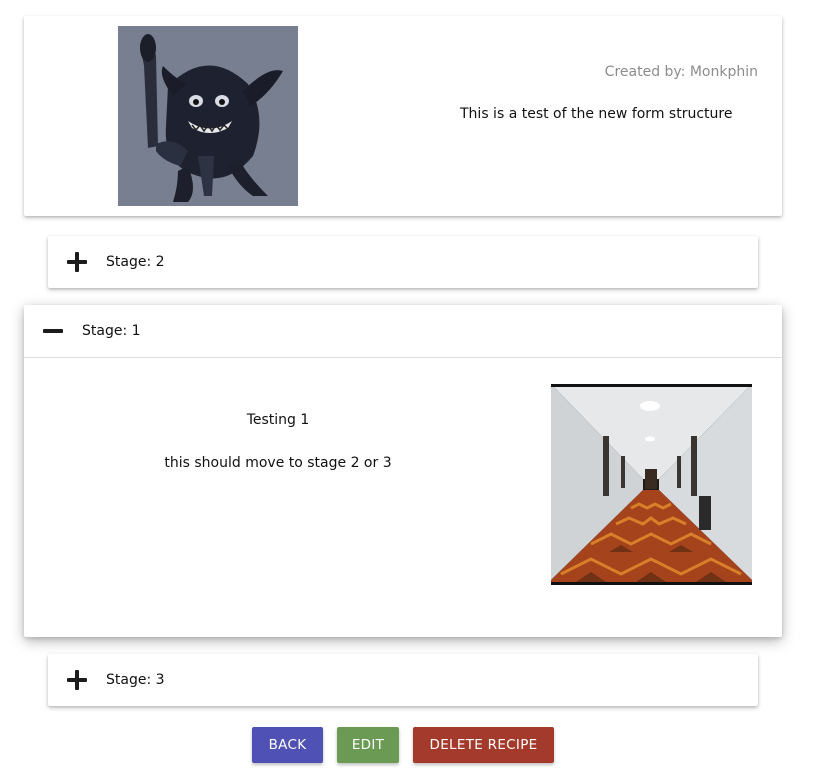 This screenshot has height=781, width=818. I want to click on stage-image, so click(651, 484).